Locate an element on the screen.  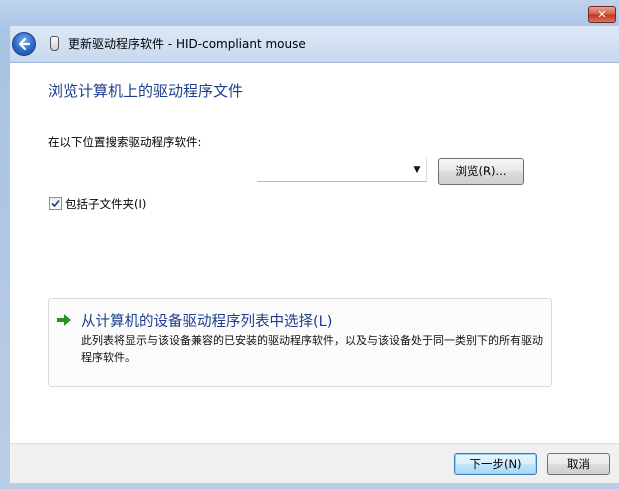
close-button: ✕ is located at coordinates (602, 14).